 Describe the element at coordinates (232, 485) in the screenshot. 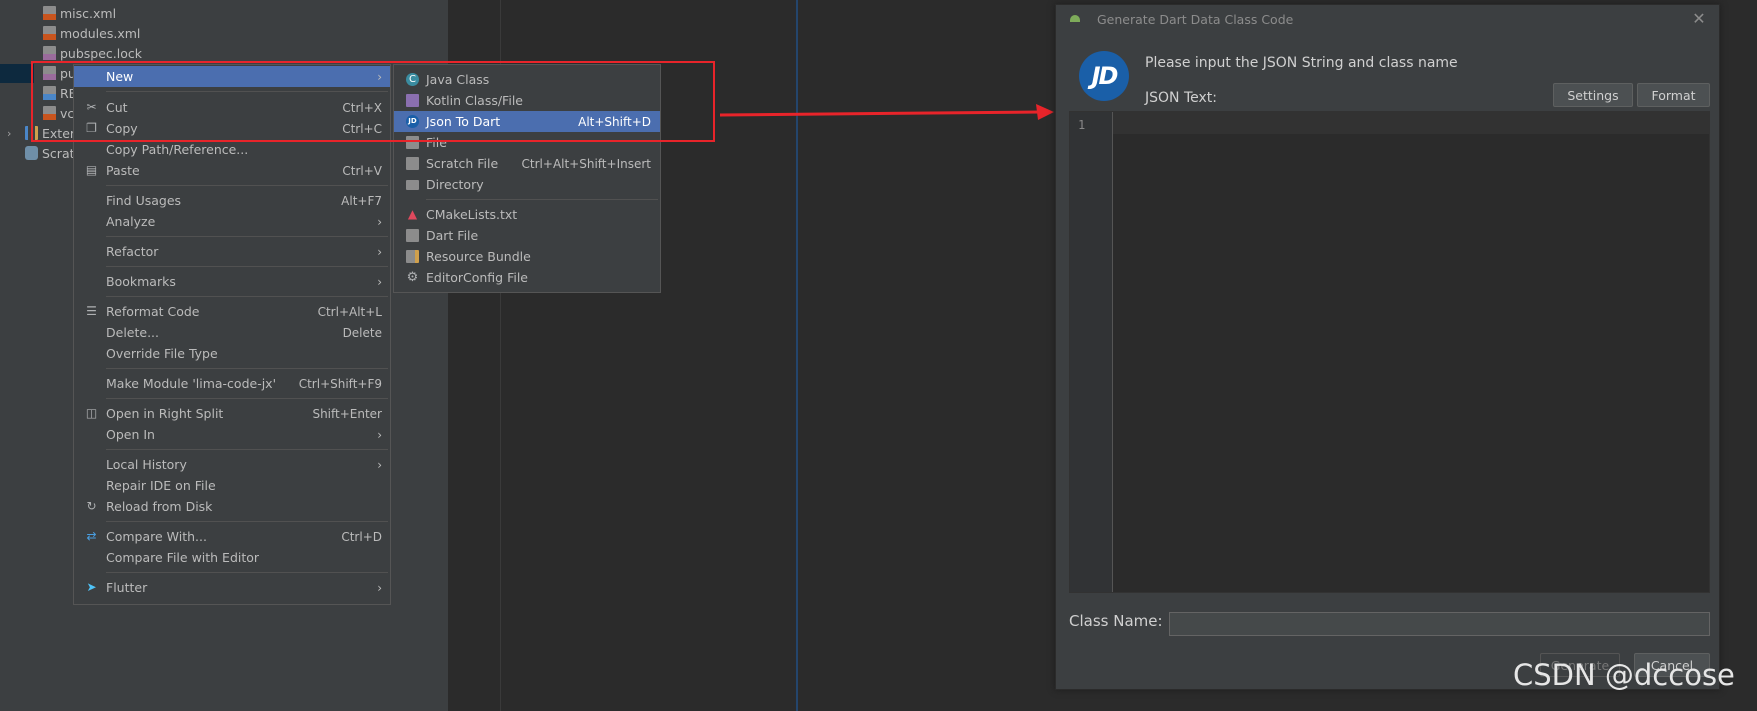

I see `menu-item-repair-ide: Repair IDE on File` at that location.